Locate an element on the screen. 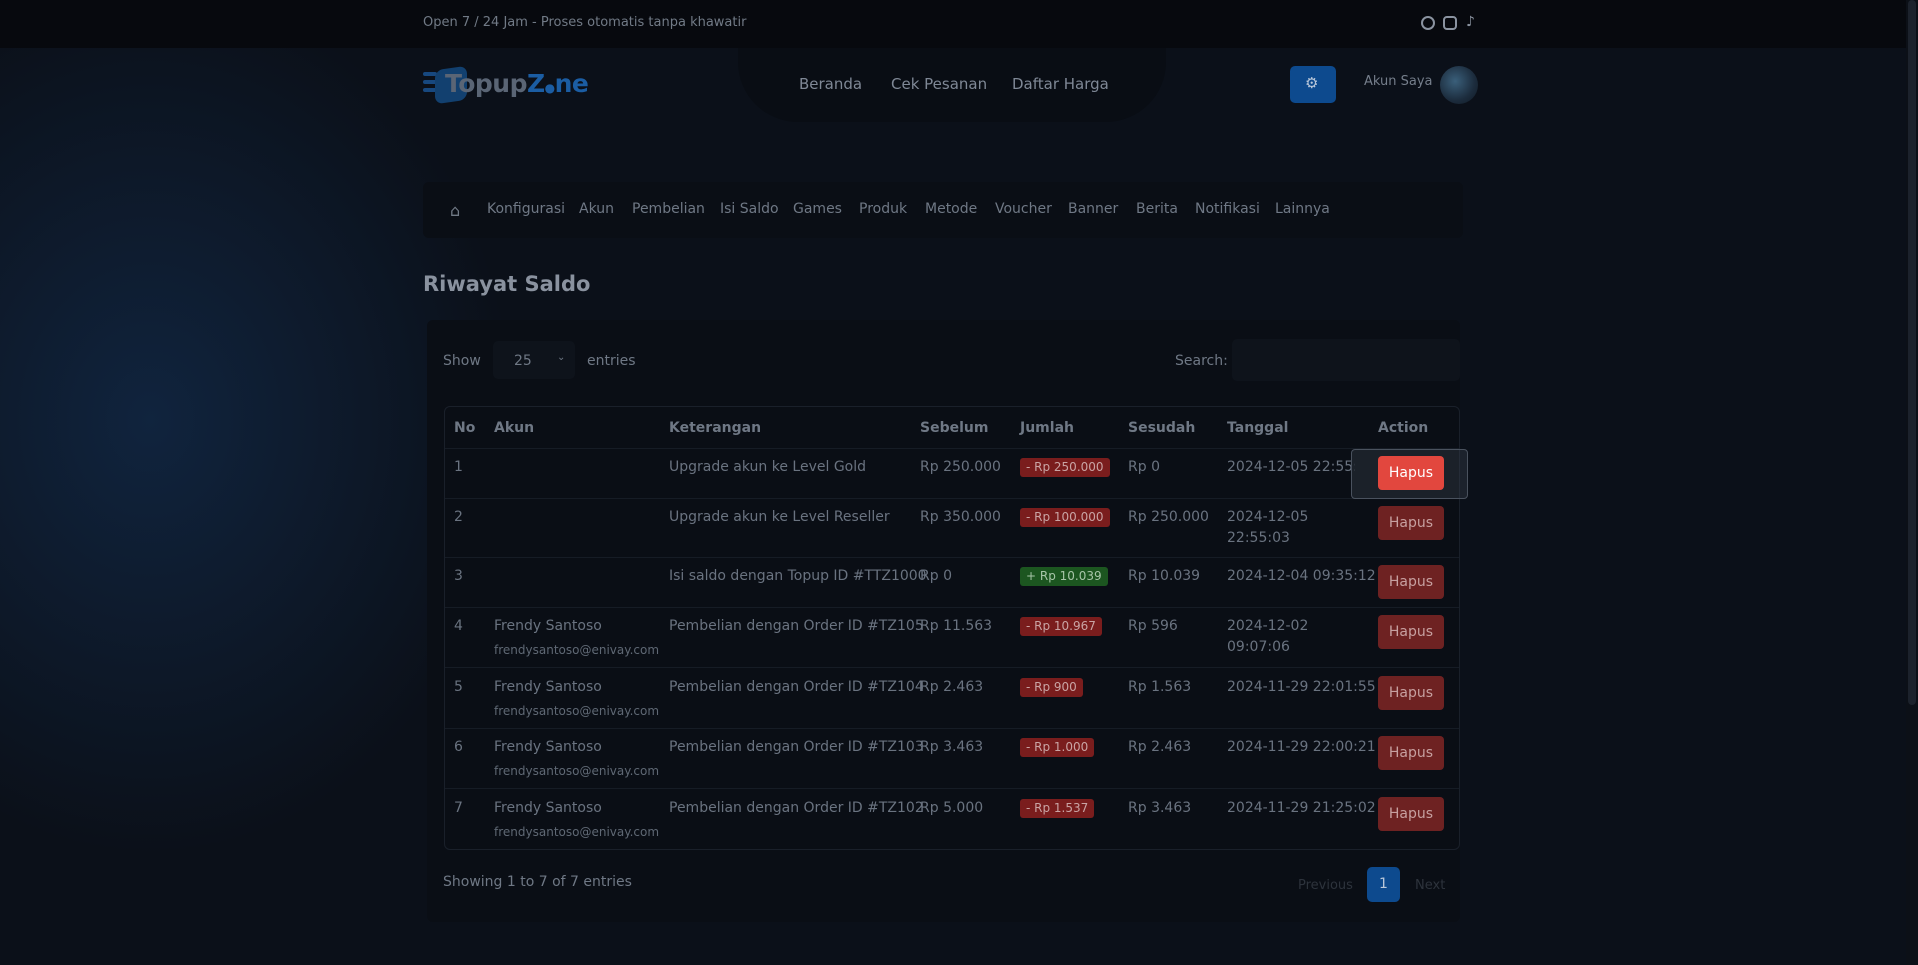  table-cell-no: 3 is located at coordinates (458, 576).